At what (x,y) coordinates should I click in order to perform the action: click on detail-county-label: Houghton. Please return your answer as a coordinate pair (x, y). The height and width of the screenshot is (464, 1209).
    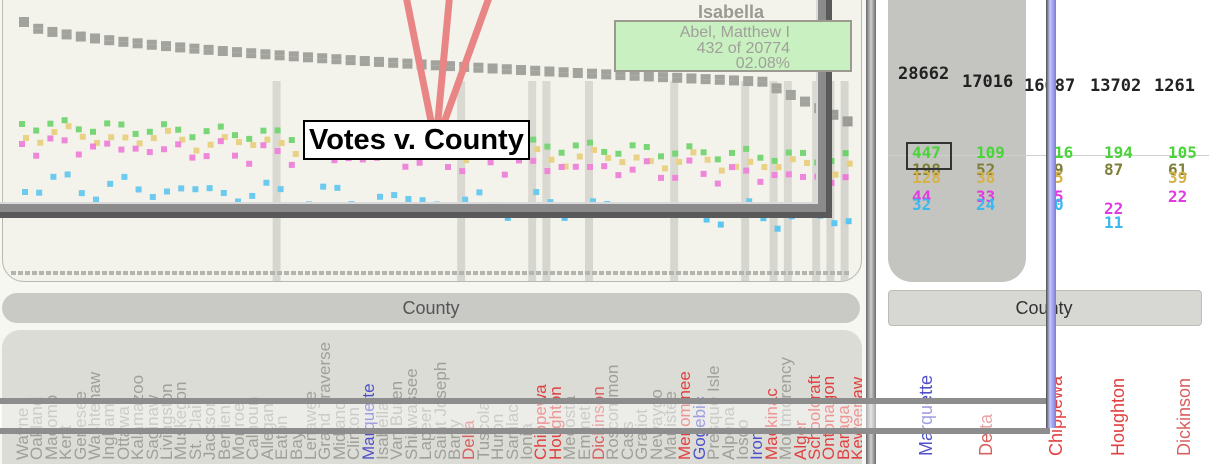
    Looking at the image, I should click on (1118, 396).